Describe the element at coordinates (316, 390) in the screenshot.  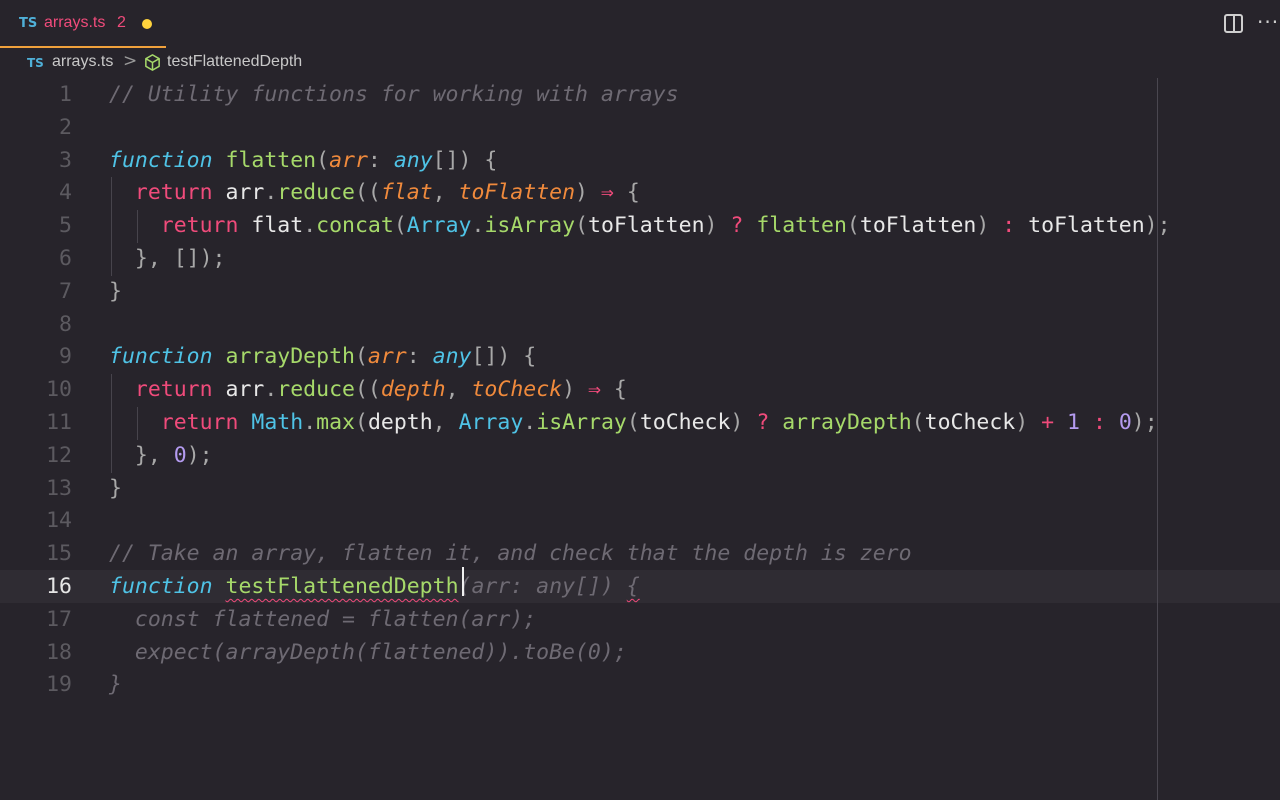
I see `code-token: reduce` at that location.